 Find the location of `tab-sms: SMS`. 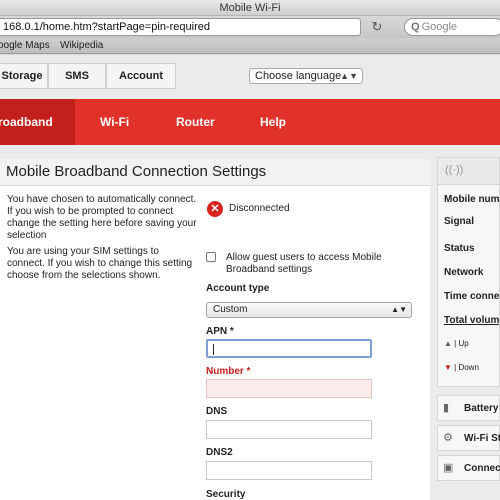

tab-sms: SMS is located at coordinates (77, 76).